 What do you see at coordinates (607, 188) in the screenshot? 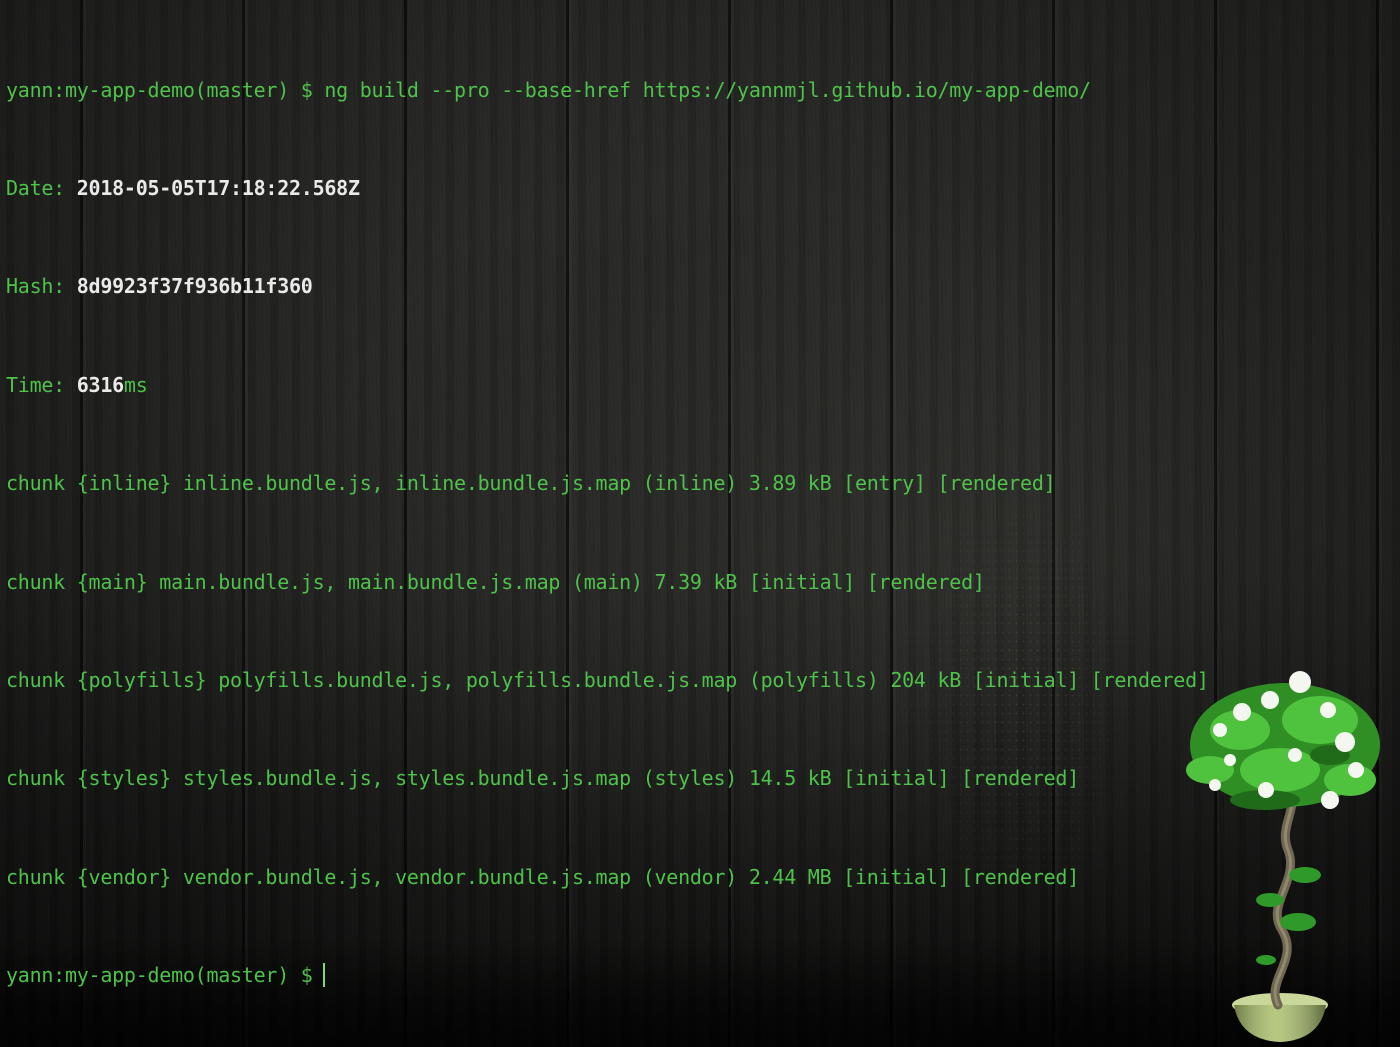
I see `date-line: Date: 2018-05-05T17:18:22.568Z` at bounding box center [607, 188].